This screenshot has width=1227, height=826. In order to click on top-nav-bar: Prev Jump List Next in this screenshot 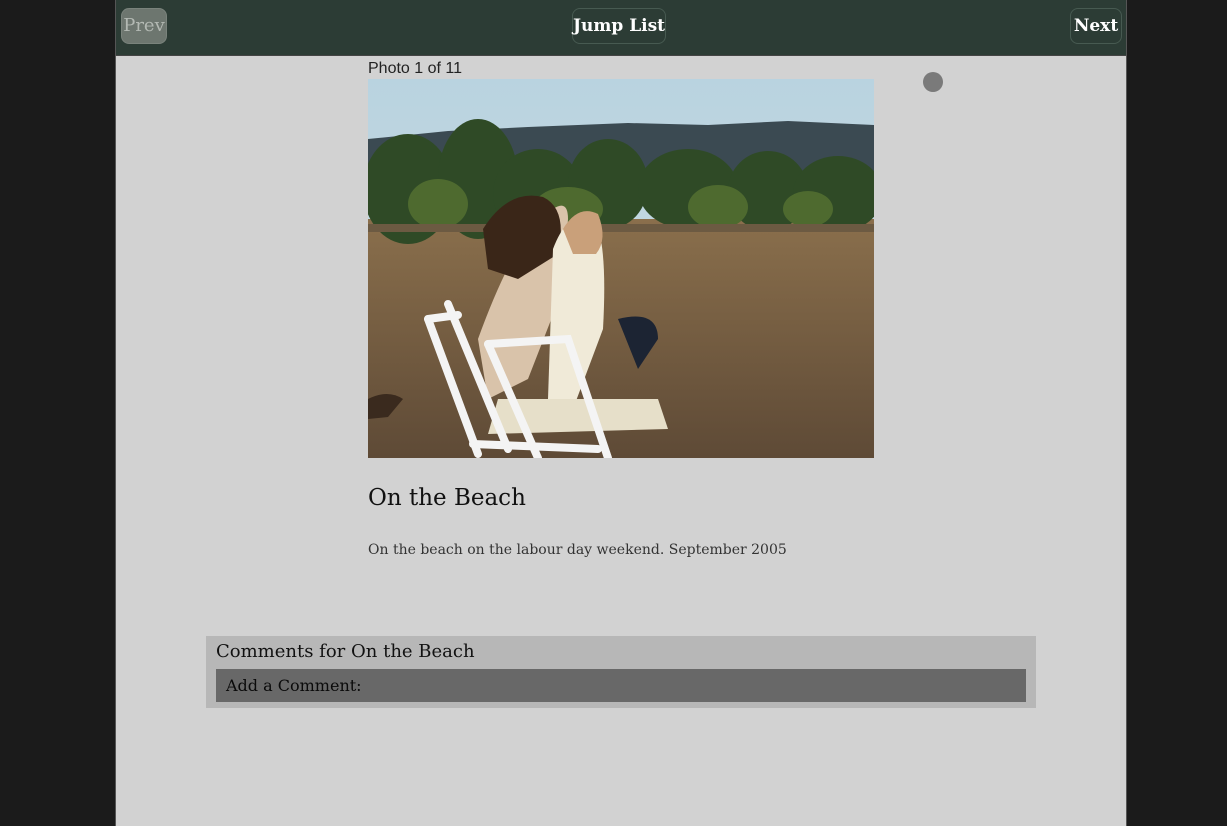, I will do `click(621, 28)`.